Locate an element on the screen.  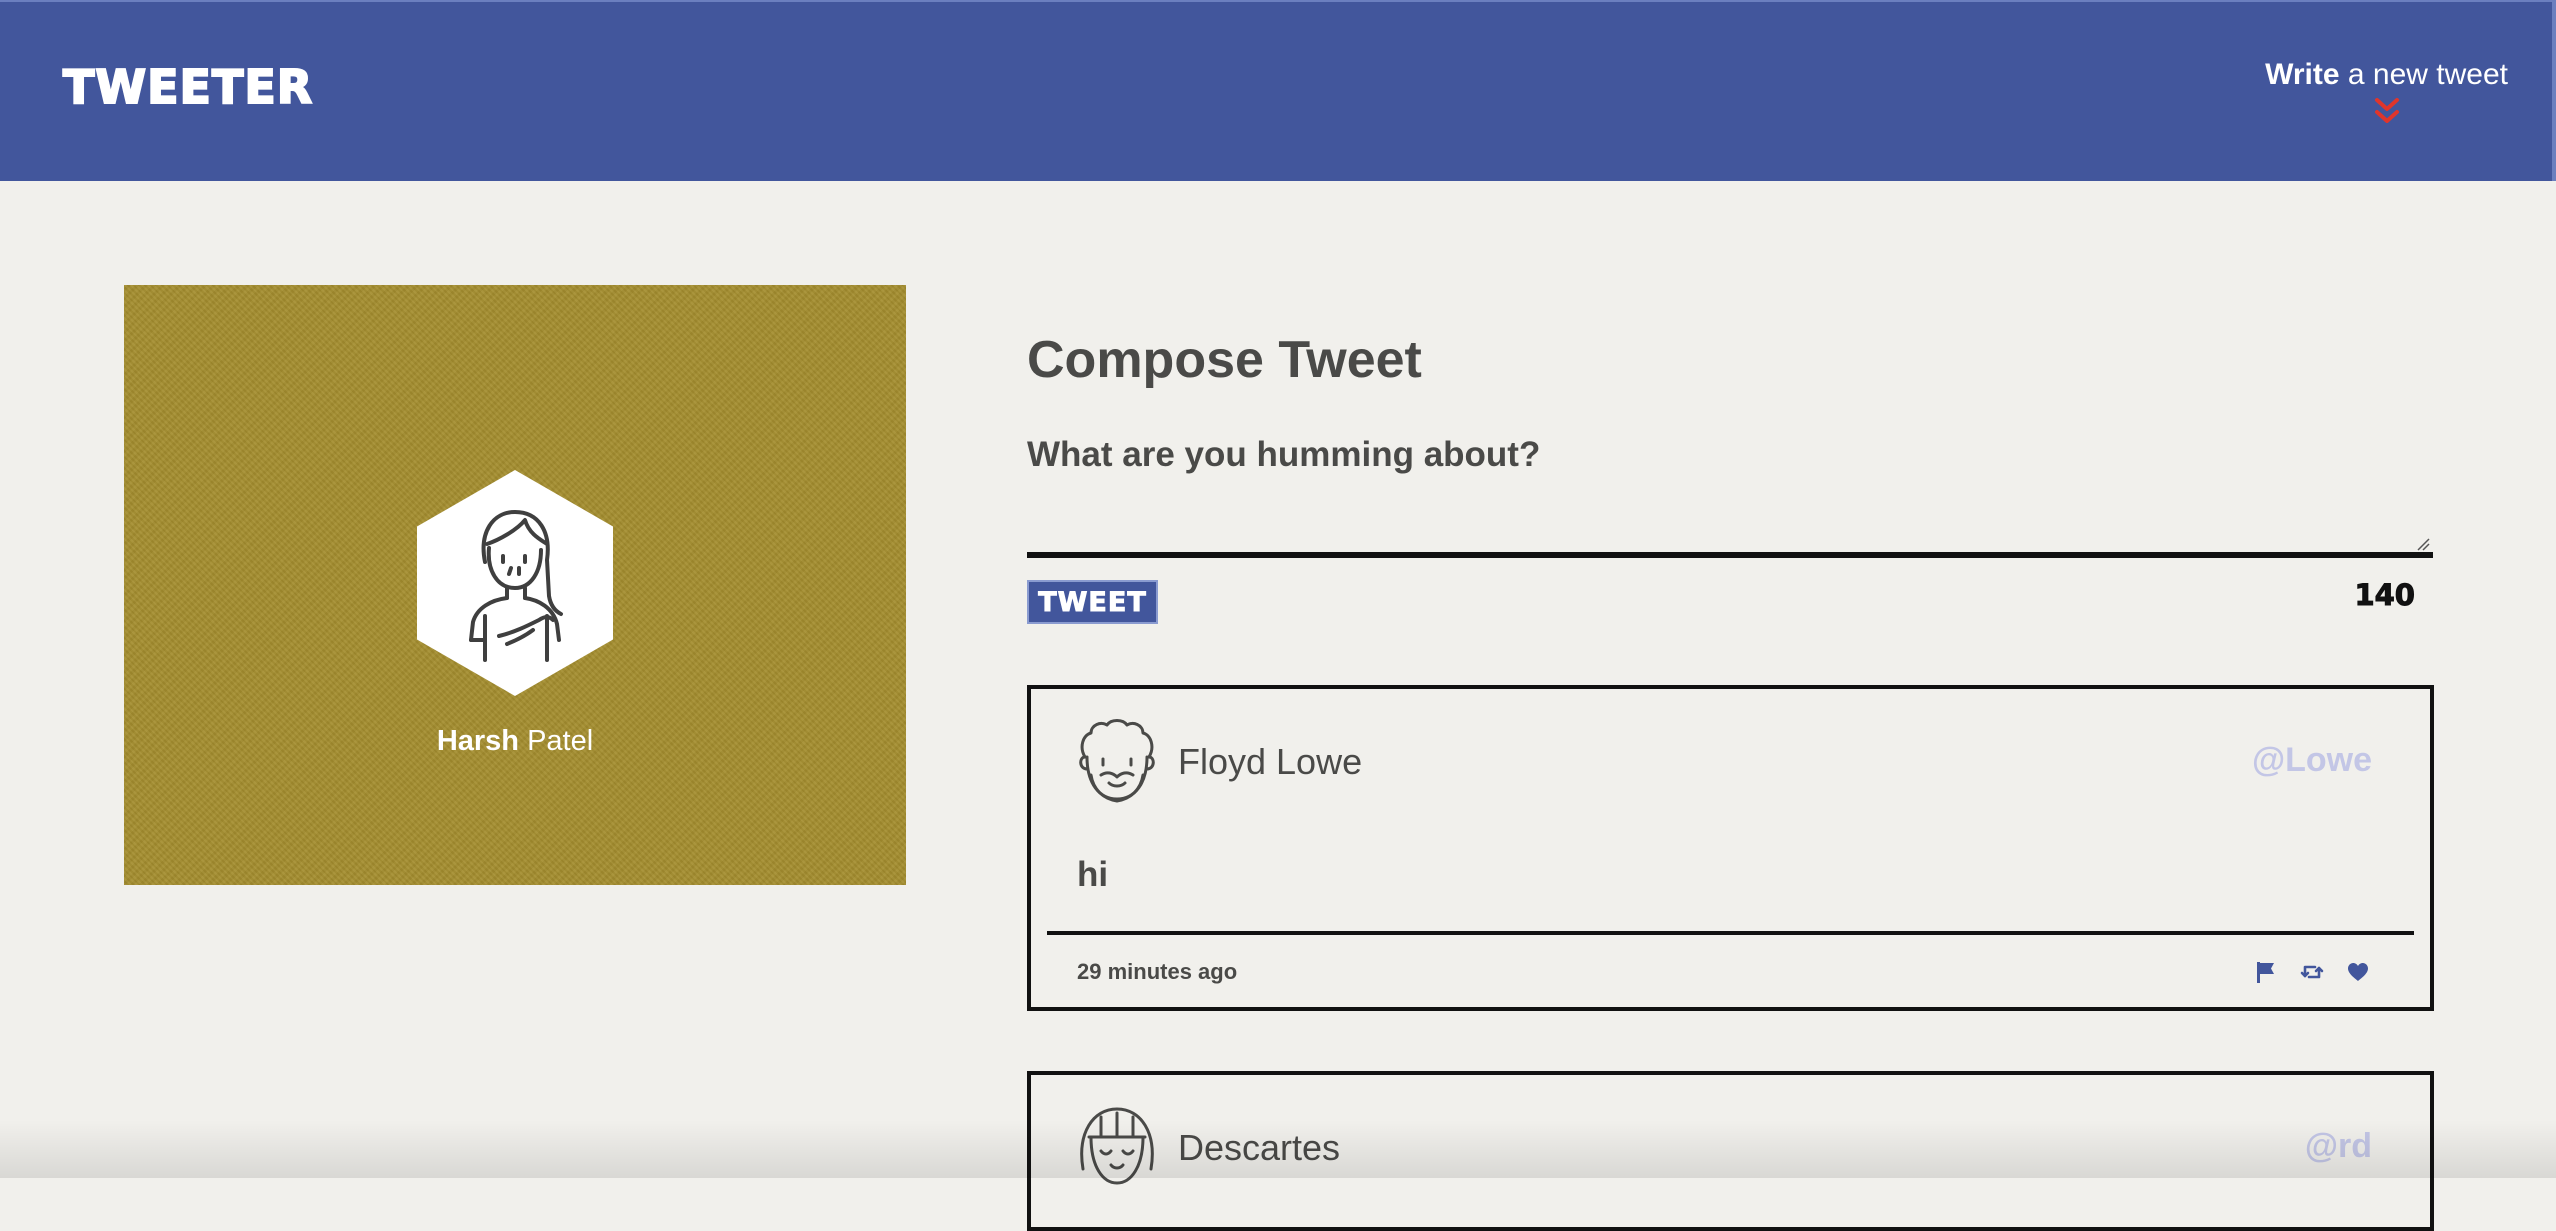
tweet-textarea is located at coordinates (1730, 529).